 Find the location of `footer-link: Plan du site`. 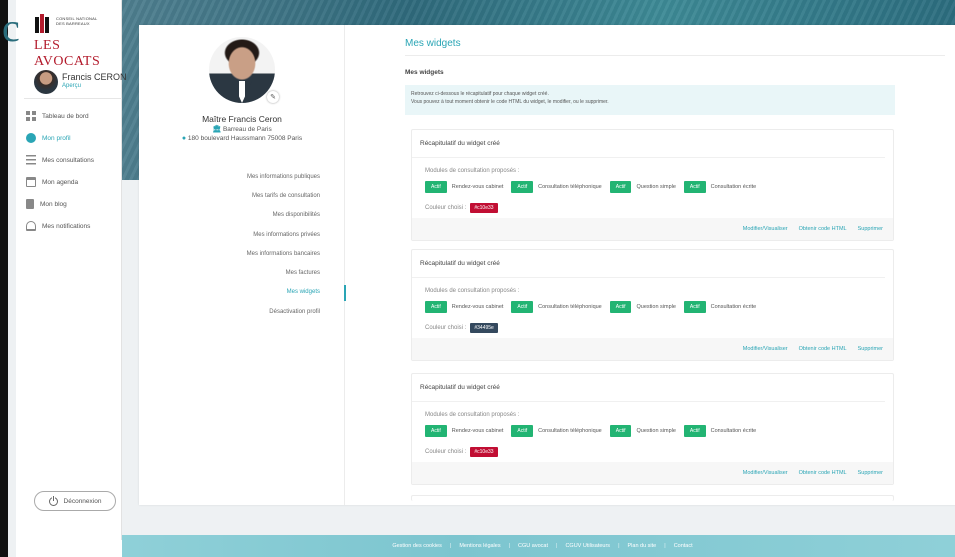

footer-link: Plan du site is located at coordinates (642, 546).